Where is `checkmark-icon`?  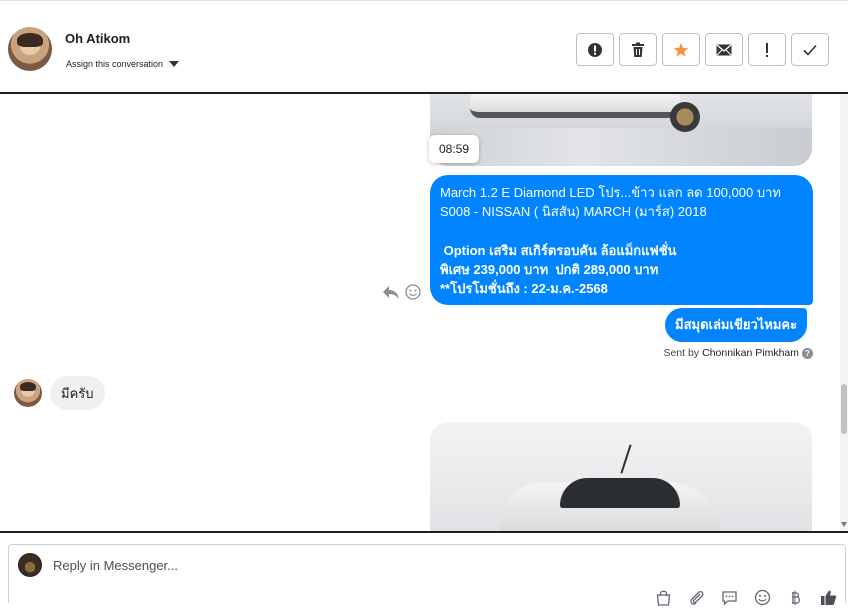 checkmark-icon is located at coordinates (810, 50).